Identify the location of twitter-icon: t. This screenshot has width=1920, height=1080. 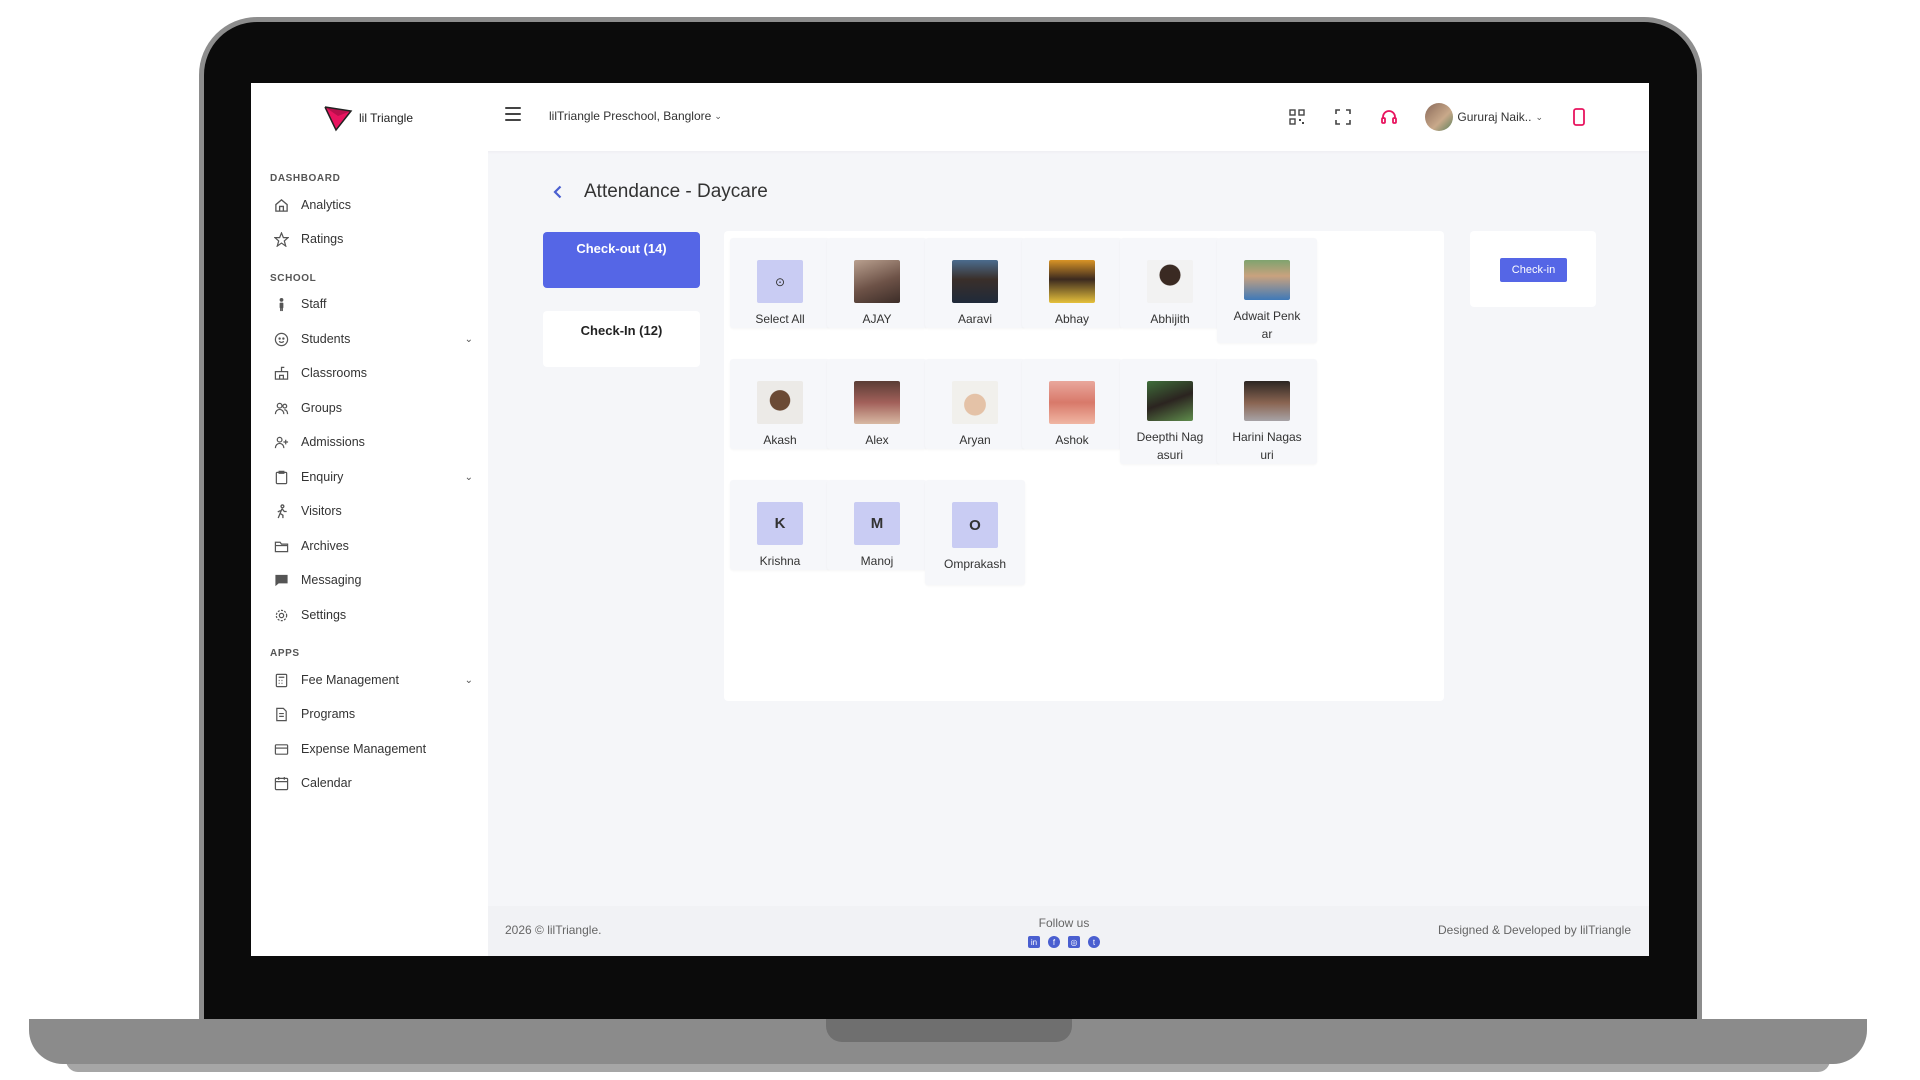
(1094, 942).